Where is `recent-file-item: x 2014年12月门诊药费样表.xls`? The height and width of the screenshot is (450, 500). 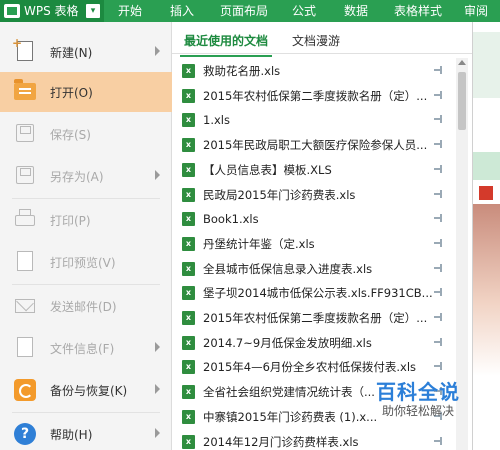 recent-file-item: x 2014年12月门诊药费样表.xls is located at coordinates (318, 439).